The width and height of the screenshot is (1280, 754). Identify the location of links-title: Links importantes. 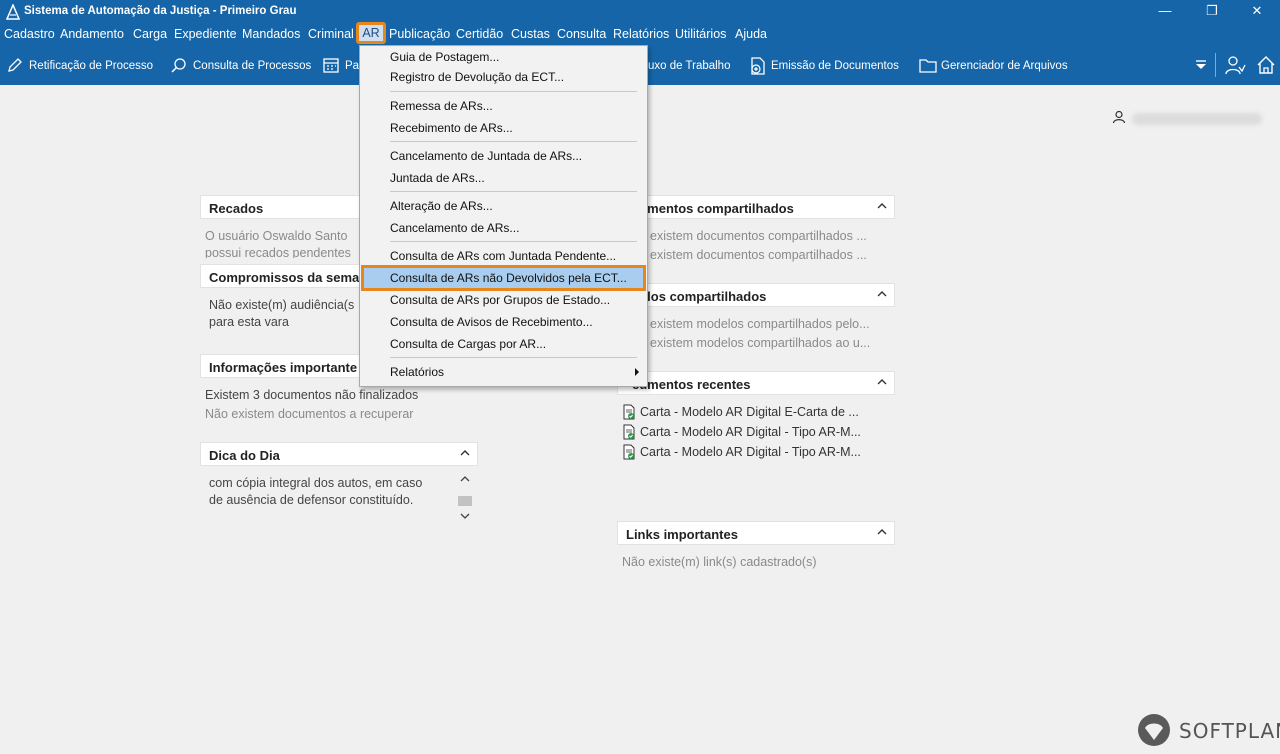
(682, 534).